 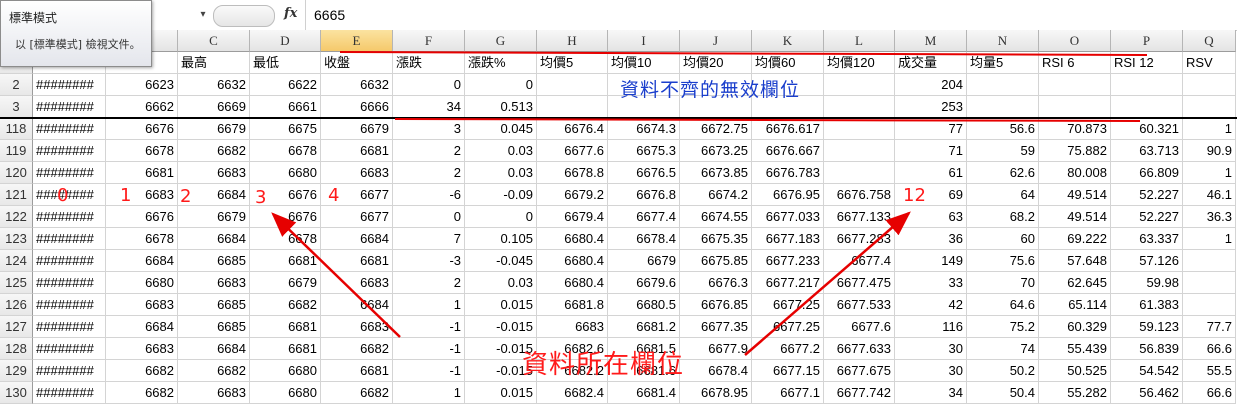 I want to click on row-header: 2, so click(x=16, y=85).